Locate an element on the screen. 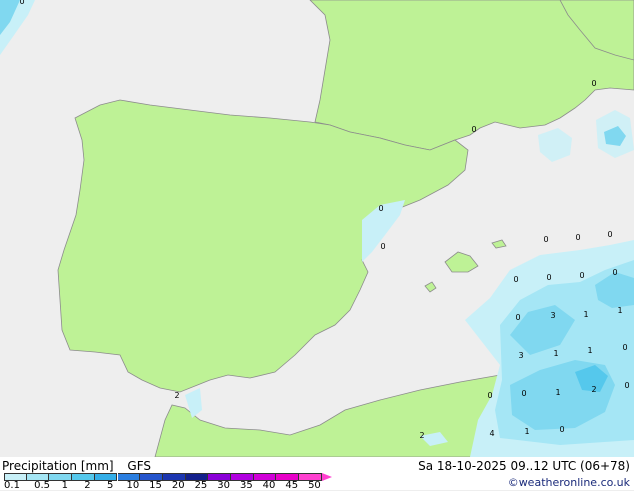 Image resolution: width=634 pixels, height=491 pixels. legend-label: 10 is located at coordinates (133, 485).